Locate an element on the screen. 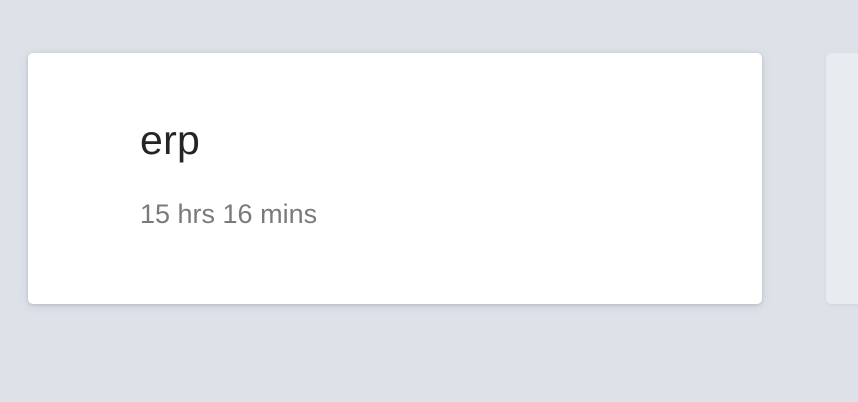  next-project-card-edge is located at coordinates (842, 178).